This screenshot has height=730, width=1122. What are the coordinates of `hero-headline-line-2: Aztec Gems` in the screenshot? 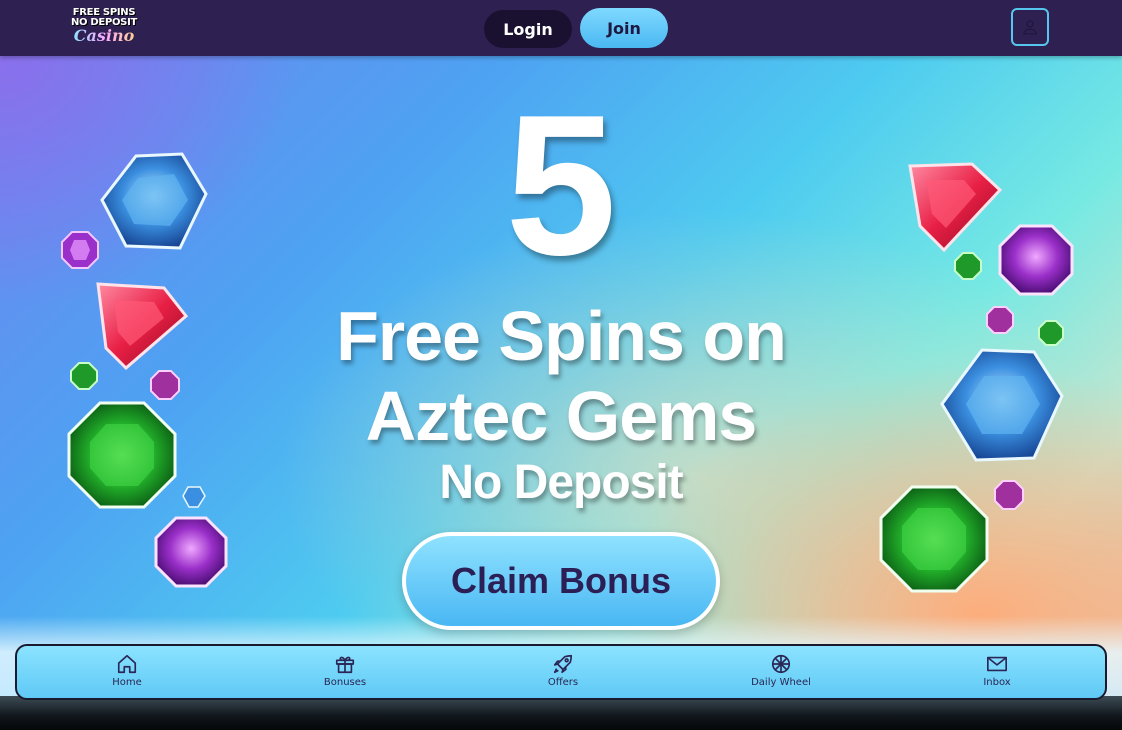 It's located at (561, 416).